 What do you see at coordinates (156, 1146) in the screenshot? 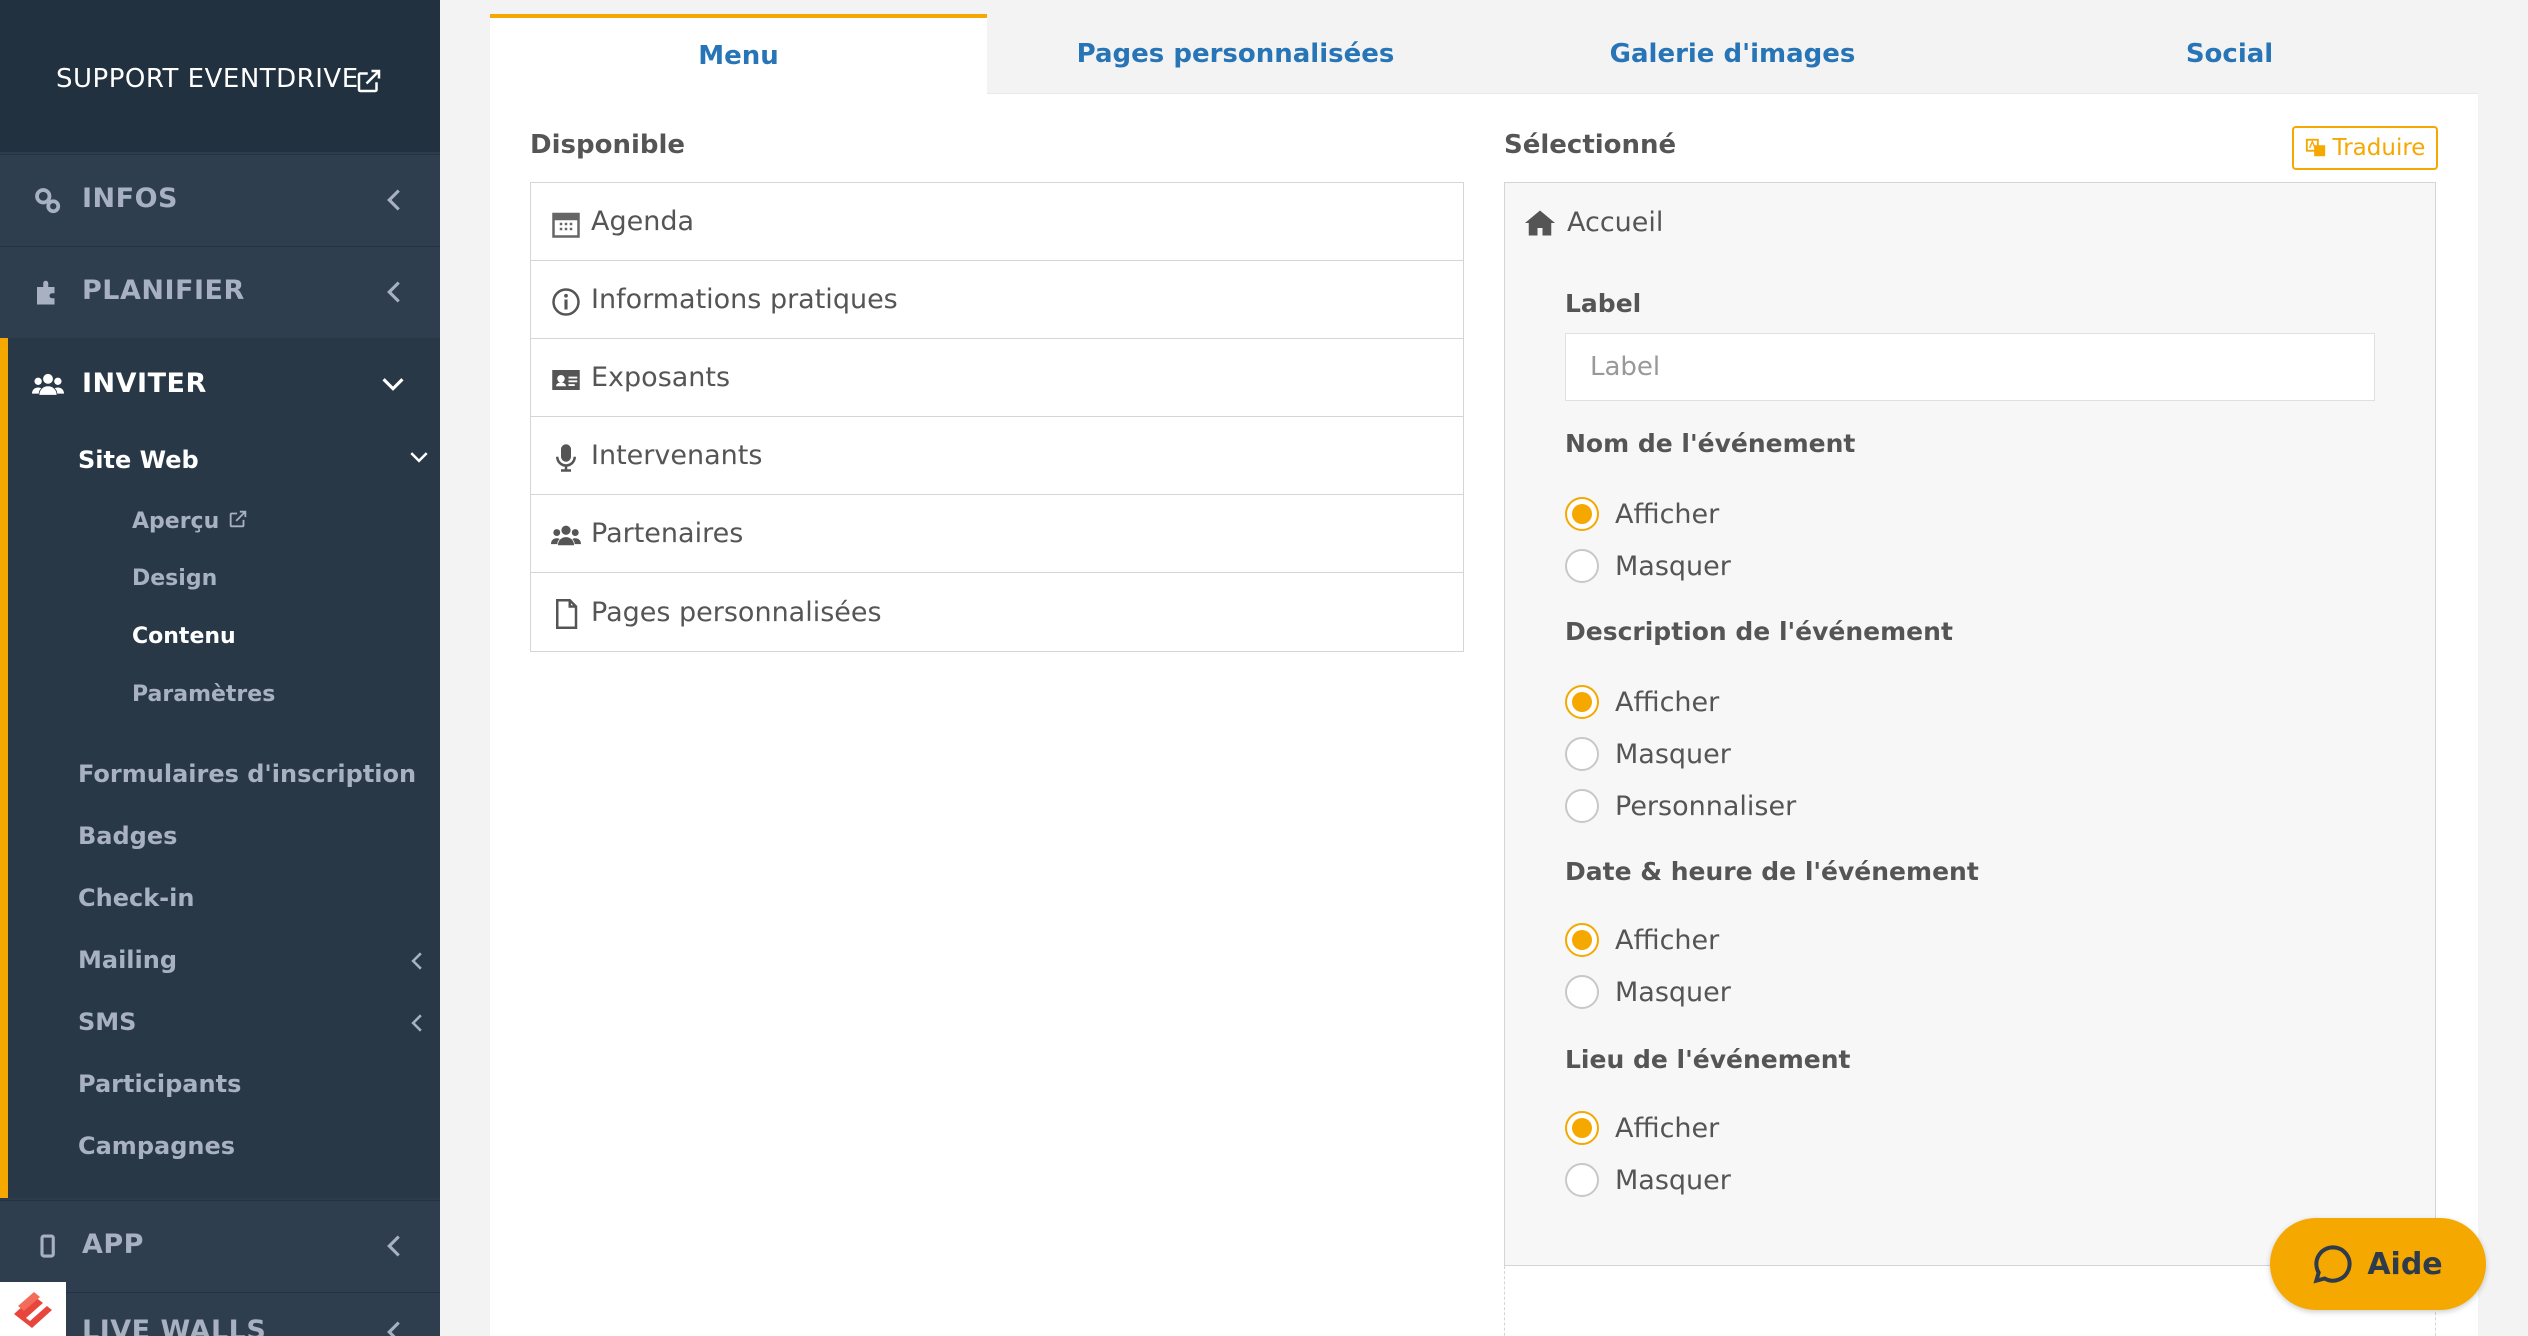
I see `nav-campagnes: Campagnes` at bounding box center [156, 1146].